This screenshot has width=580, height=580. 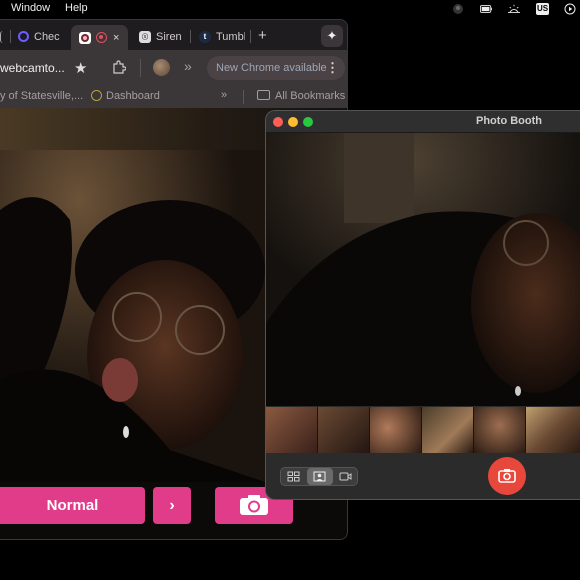 I want to click on siren-icon: ⓢ, so click(x=145, y=36).